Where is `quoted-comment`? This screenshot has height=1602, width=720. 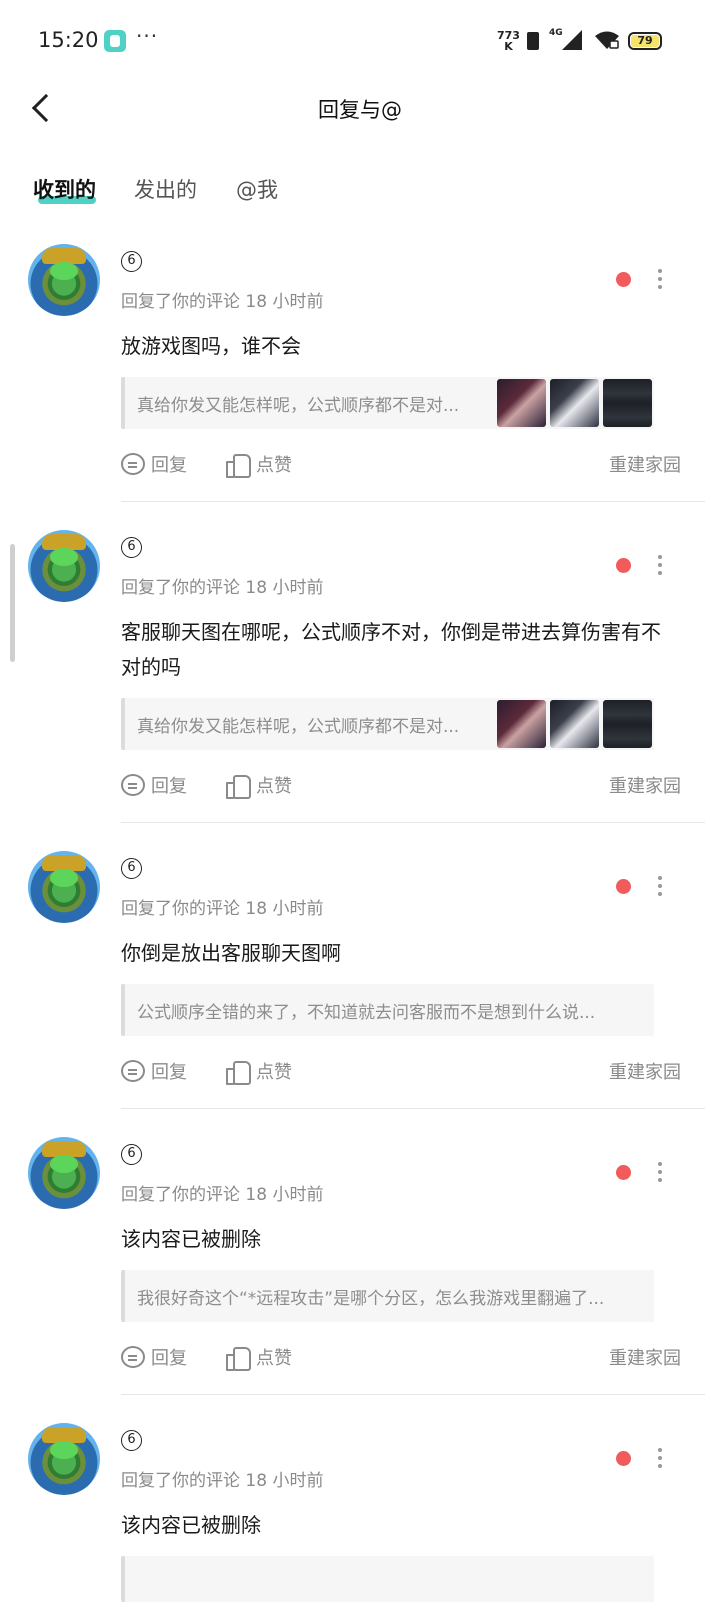
quoted-comment is located at coordinates (387, 1579).